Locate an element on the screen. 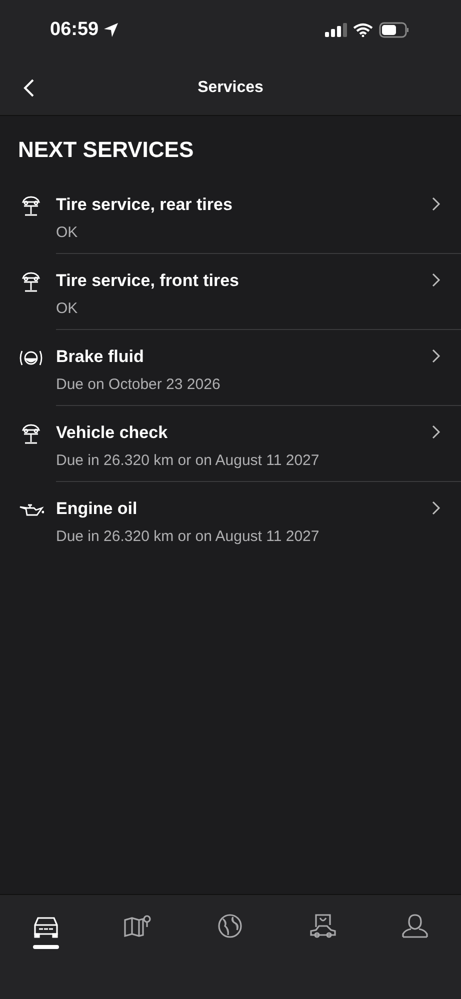 This screenshot has height=999, width=461. car-shop-icon is located at coordinates (323, 926).